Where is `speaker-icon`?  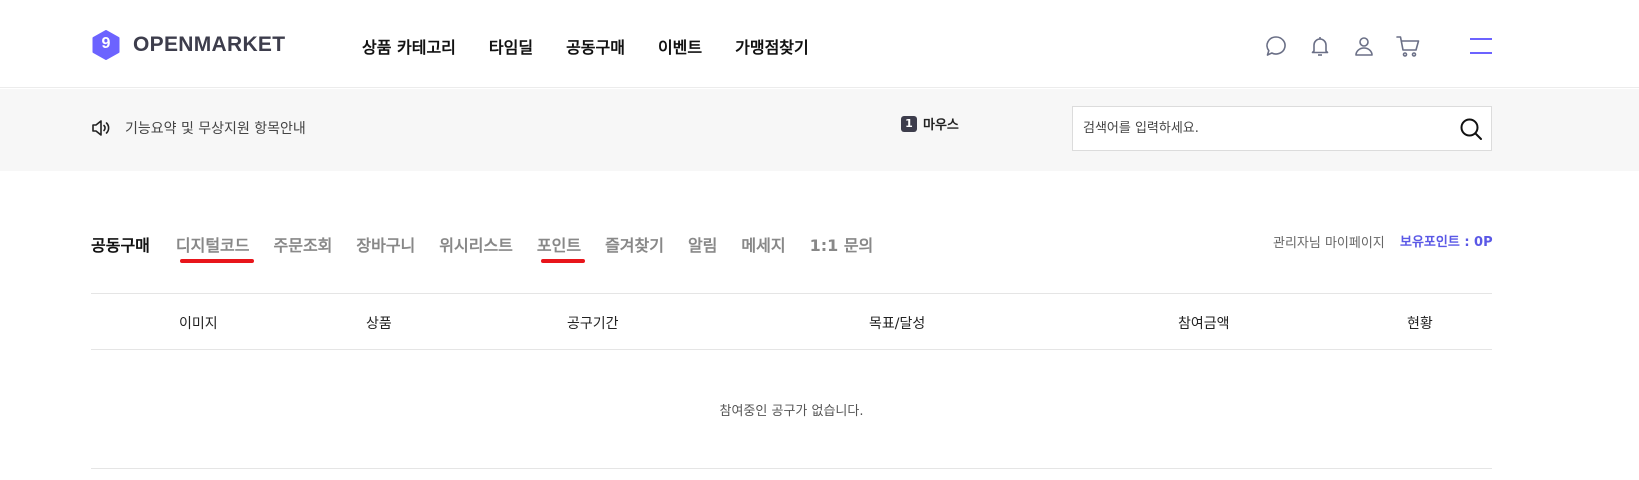
speaker-icon is located at coordinates (101, 128).